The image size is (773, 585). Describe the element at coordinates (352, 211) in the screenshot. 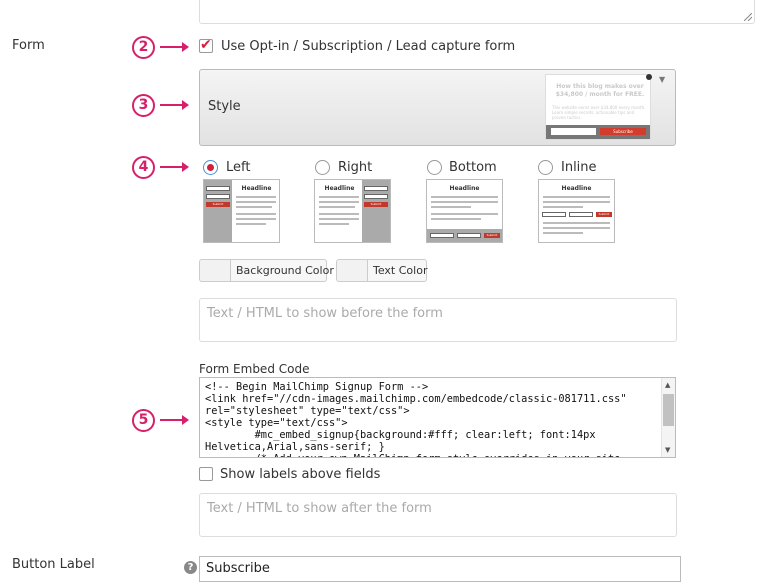

I see `layout-thumbnail-right: Submit Headline` at that location.